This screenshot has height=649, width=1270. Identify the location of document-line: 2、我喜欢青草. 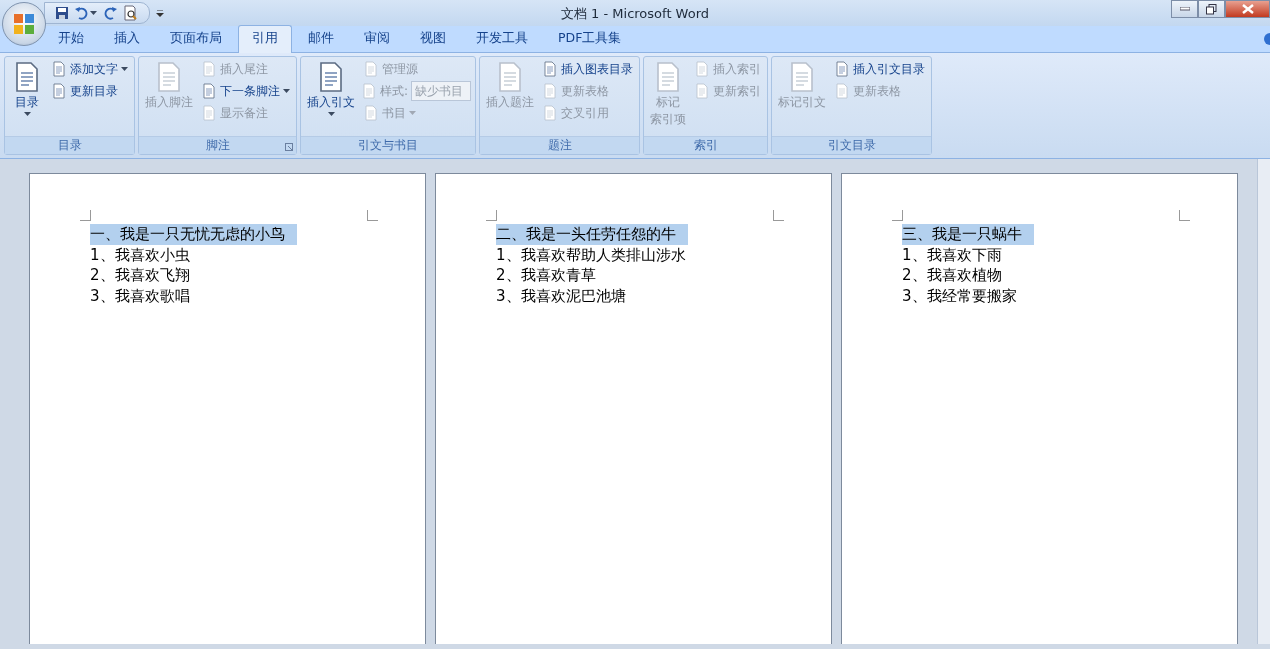
(546, 275).